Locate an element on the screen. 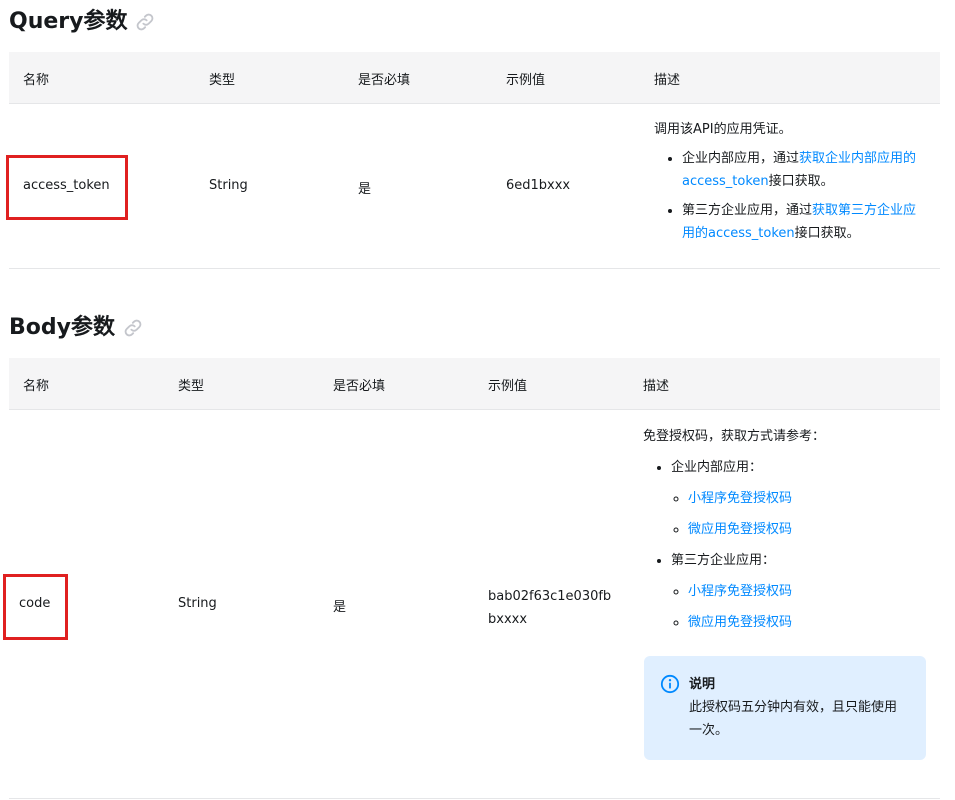 The width and height of the screenshot is (955, 800). body-title-text: Body参数 is located at coordinates (62, 328).